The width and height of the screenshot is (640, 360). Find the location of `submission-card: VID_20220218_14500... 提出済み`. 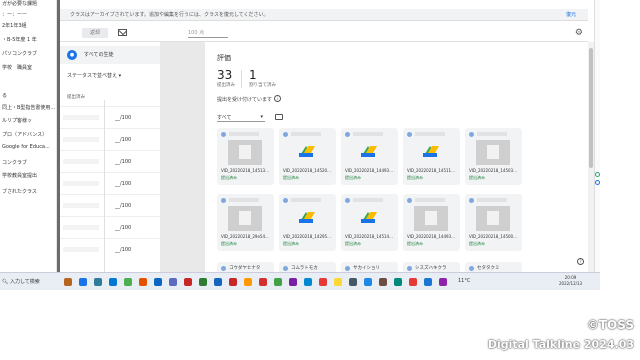

submission-card: VID_20220218_14500... 提出済み is located at coordinates (493, 222).